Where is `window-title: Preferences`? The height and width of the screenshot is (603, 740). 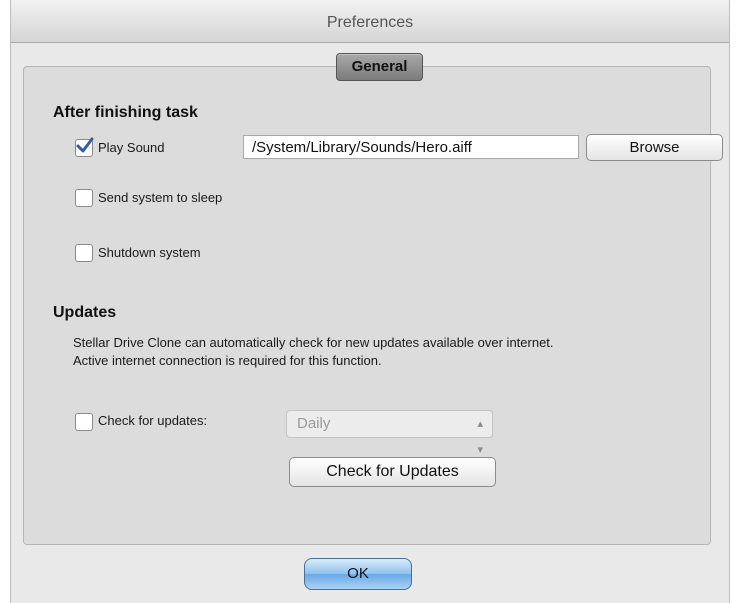 window-title: Preferences is located at coordinates (370, 22).